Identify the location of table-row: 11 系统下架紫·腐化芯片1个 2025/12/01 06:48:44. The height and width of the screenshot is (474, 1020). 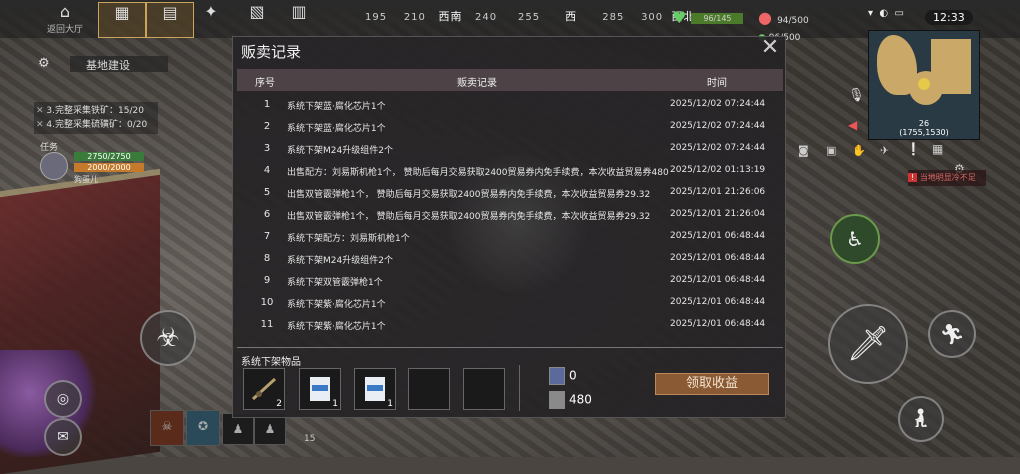
(510, 324).